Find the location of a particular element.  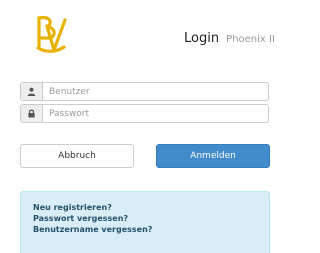

login-header: Login Phoenix II is located at coordinates (229, 38).